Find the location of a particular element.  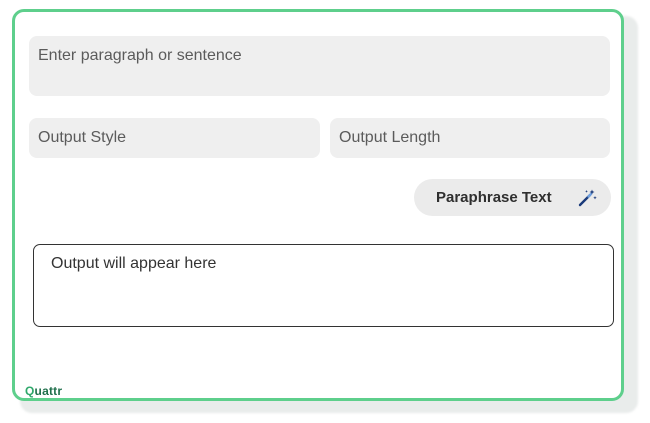

output-length-select: Output Length is located at coordinates (470, 138).